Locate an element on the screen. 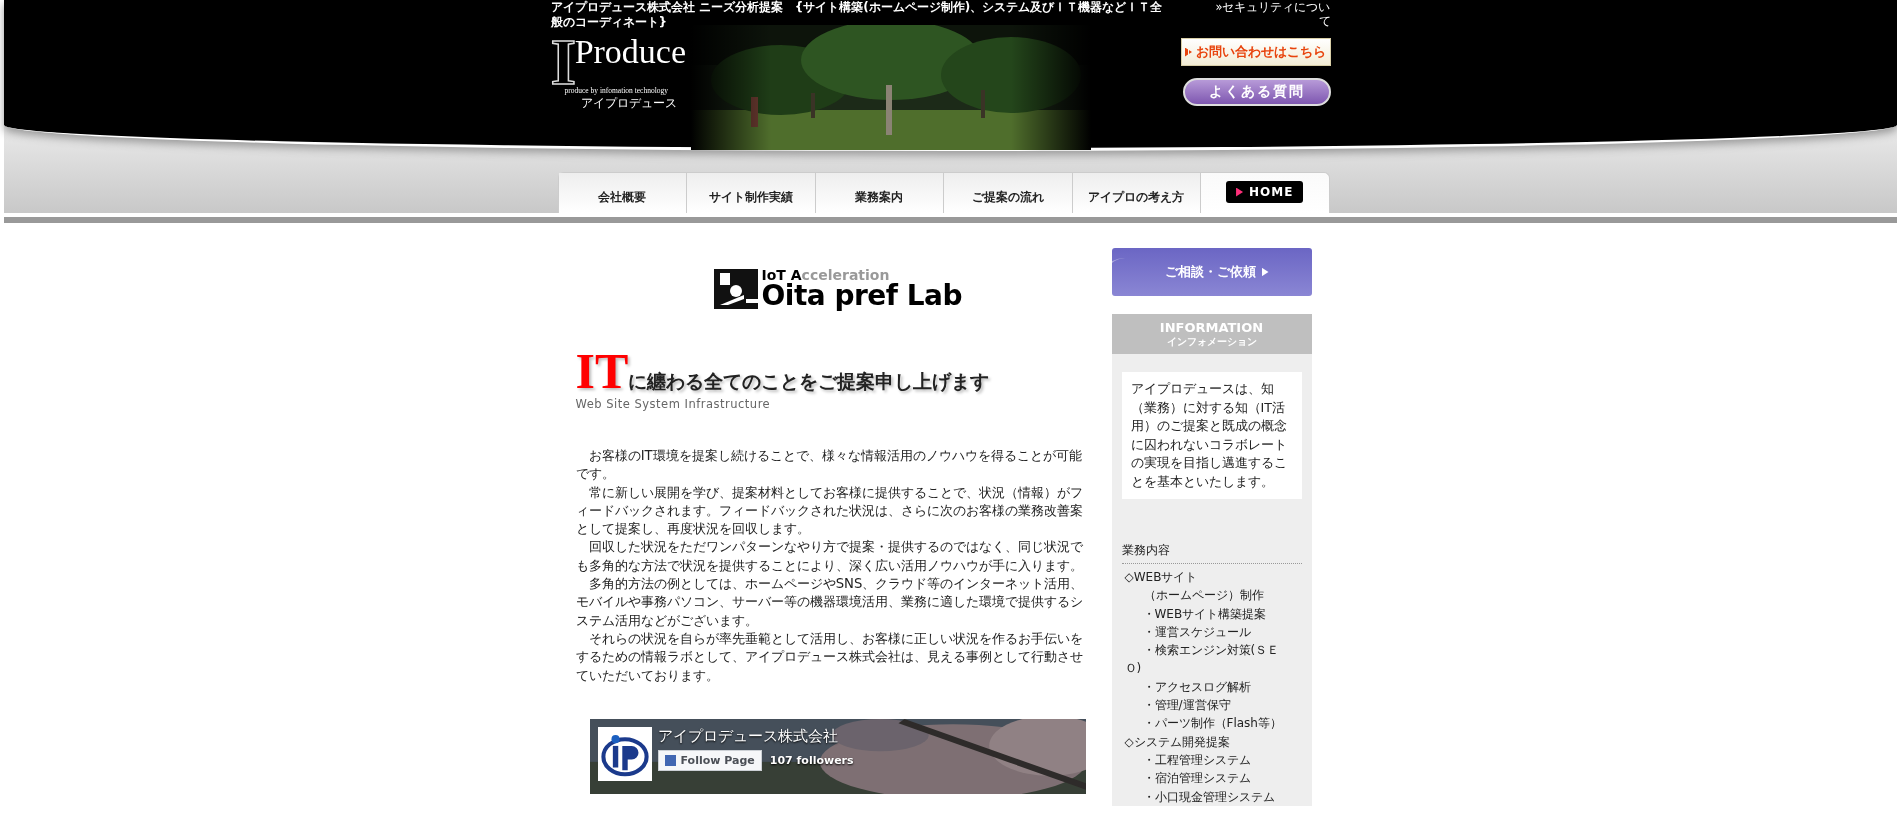 The width and height of the screenshot is (1897, 817). service-item: ・宿泊管理システム is located at coordinates (1196, 779).